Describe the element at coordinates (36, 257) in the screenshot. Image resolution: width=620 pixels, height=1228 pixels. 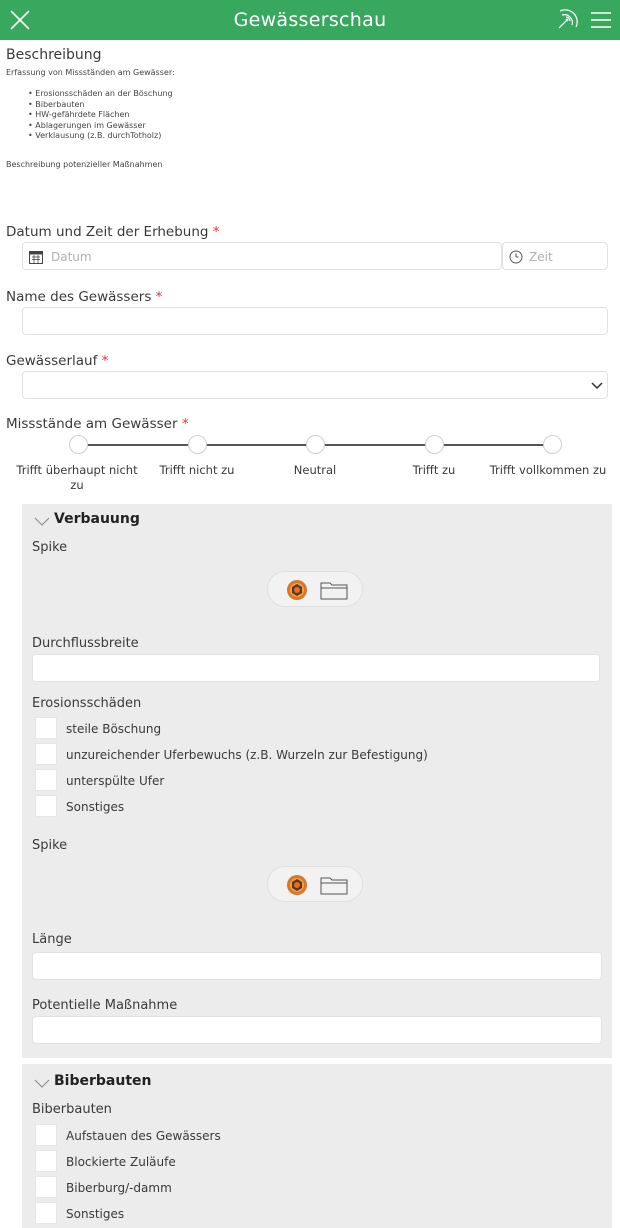
I see `calendar-icon` at that location.